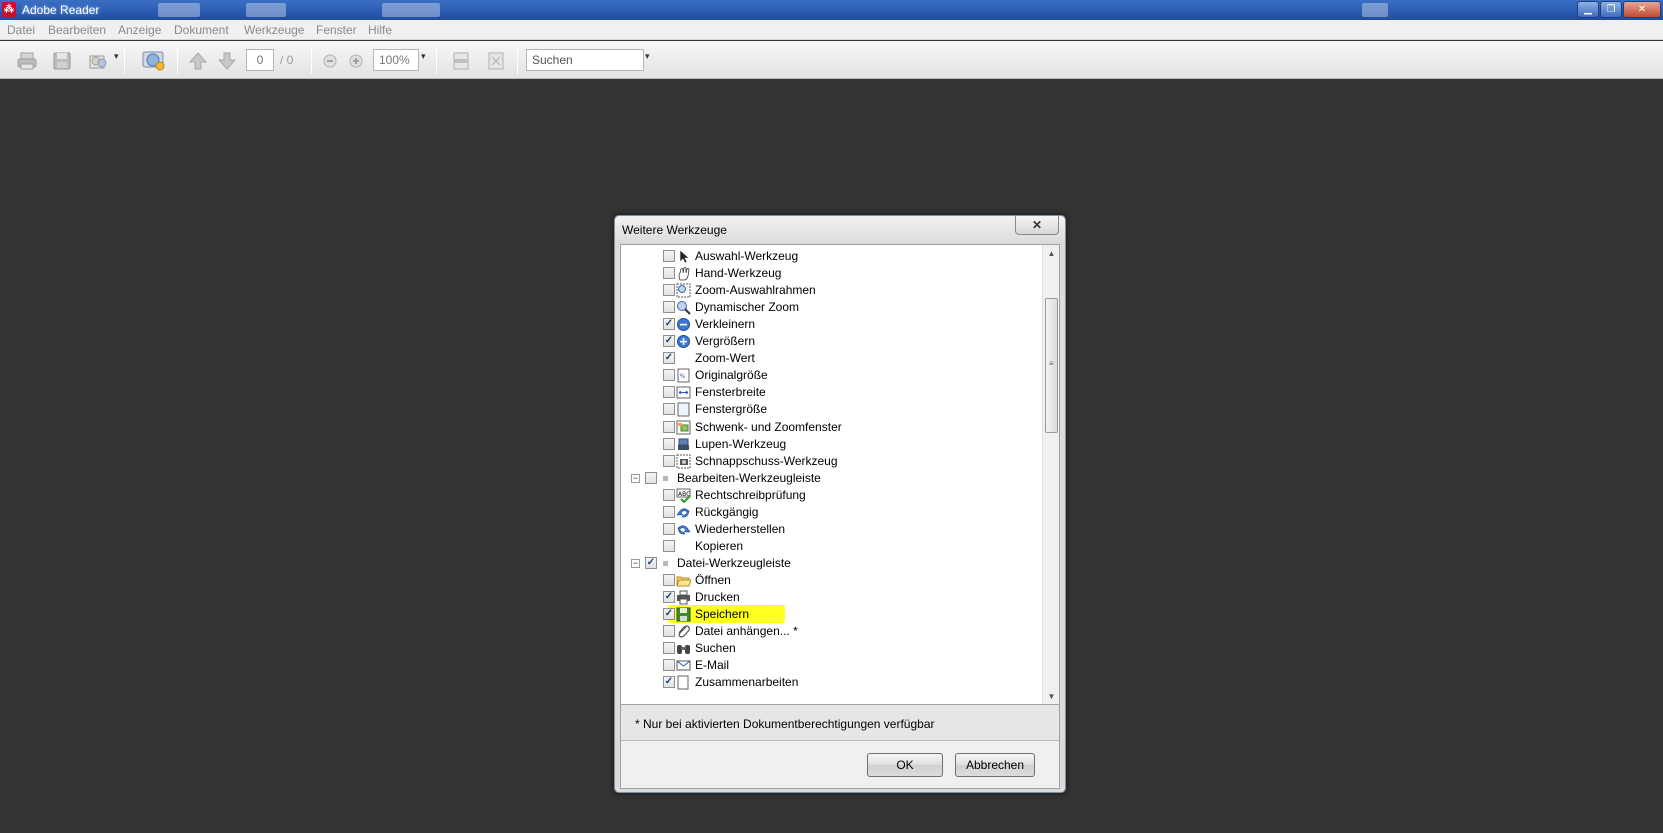  What do you see at coordinates (154, 61) in the screenshot?
I see `collaborate-icon` at bounding box center [154, 61].